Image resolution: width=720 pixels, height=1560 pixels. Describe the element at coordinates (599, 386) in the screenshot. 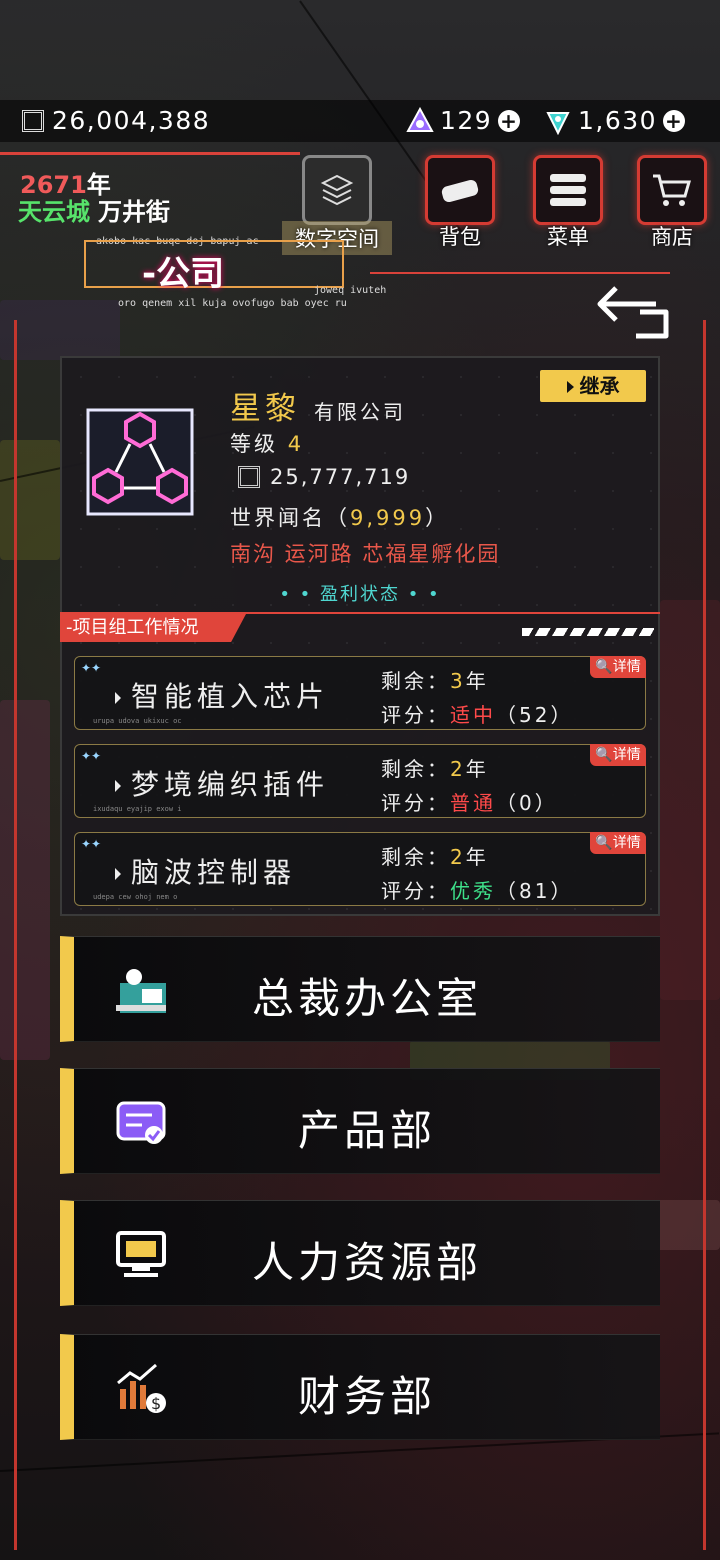

I see `inherit-label: 继承` at that location.